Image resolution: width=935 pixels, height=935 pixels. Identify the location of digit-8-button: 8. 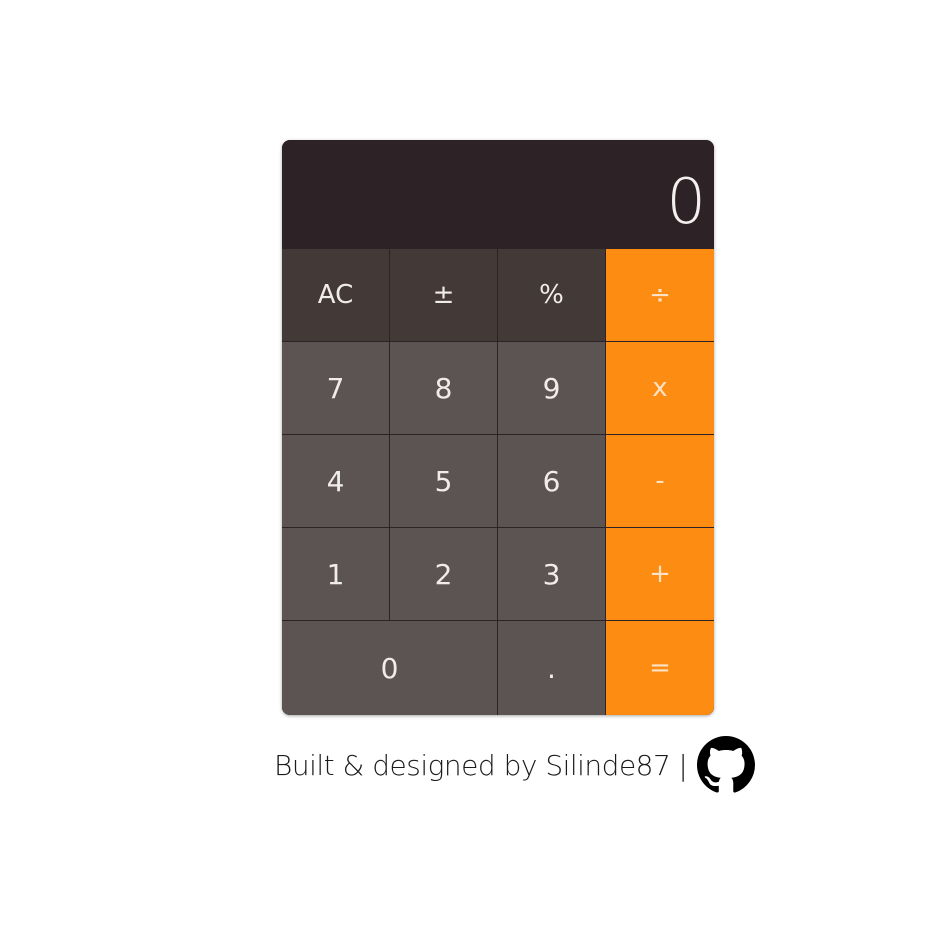
(444, 388).